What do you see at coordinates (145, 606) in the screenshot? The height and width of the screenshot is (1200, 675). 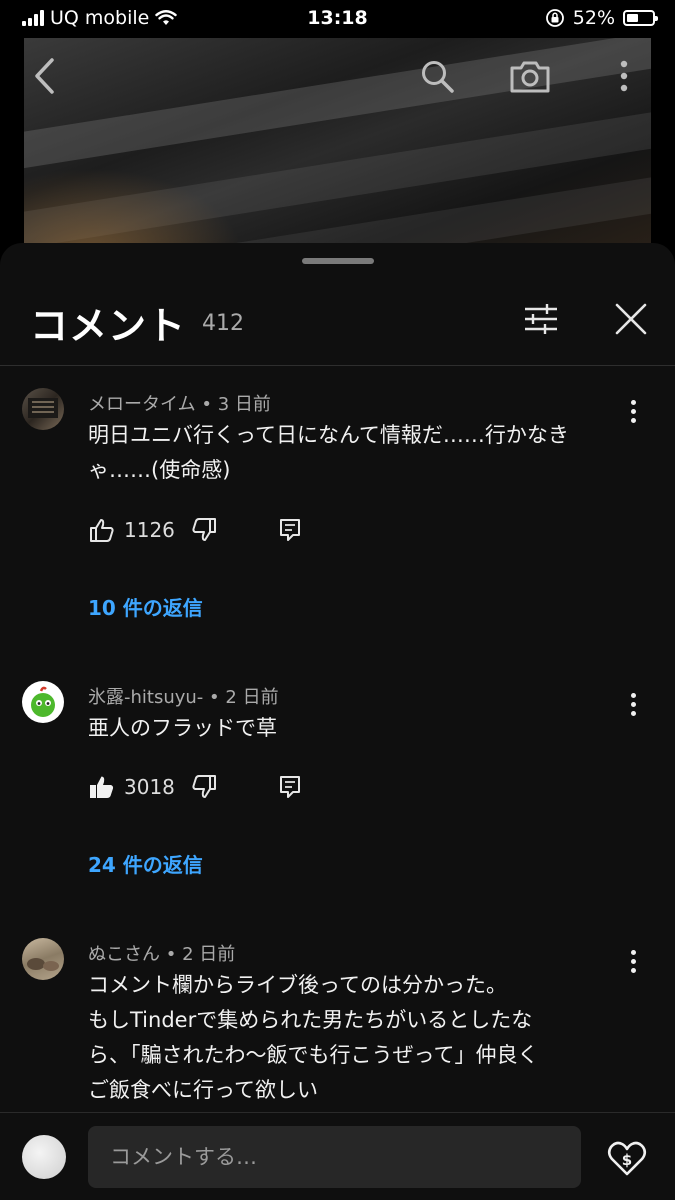 I see `view-replies-button: 10 件の返信` at bounding box center [145, 606].